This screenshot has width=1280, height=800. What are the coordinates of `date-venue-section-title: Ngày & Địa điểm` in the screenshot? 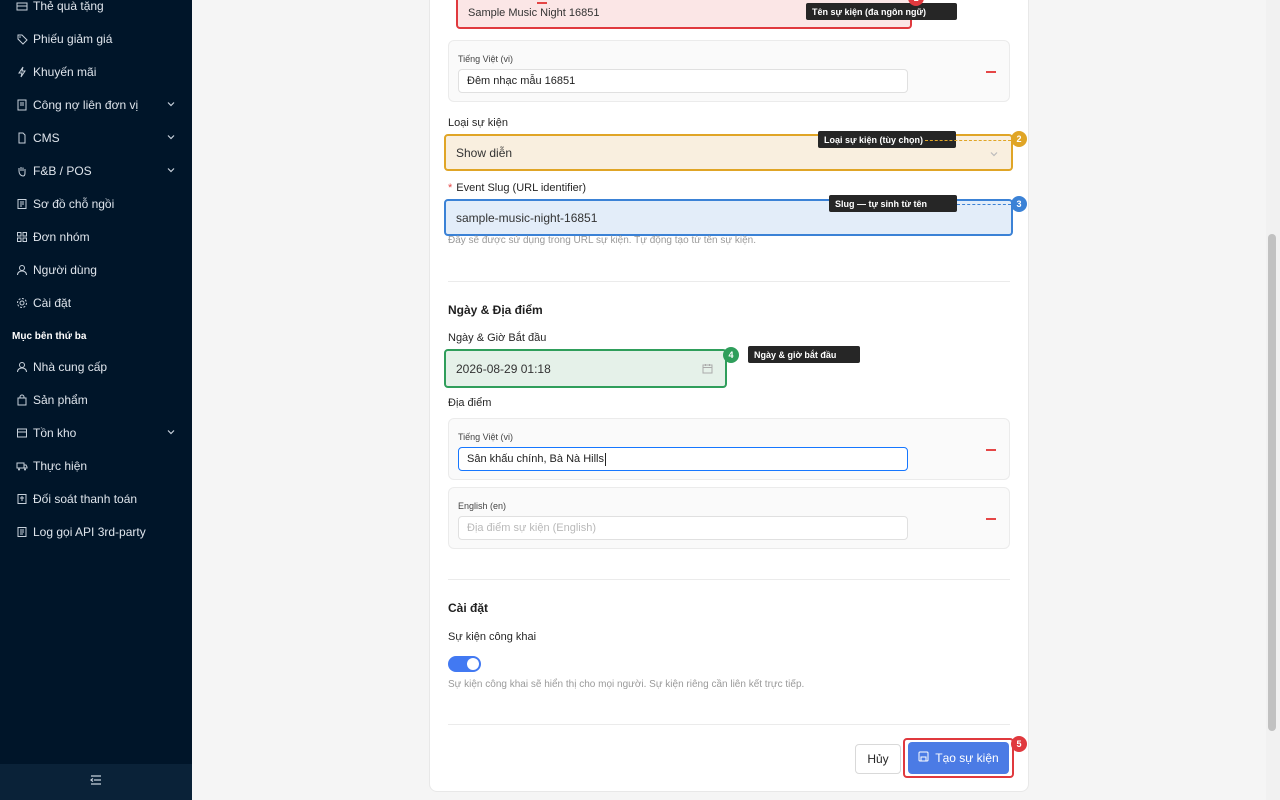 It's located at (495, 310).